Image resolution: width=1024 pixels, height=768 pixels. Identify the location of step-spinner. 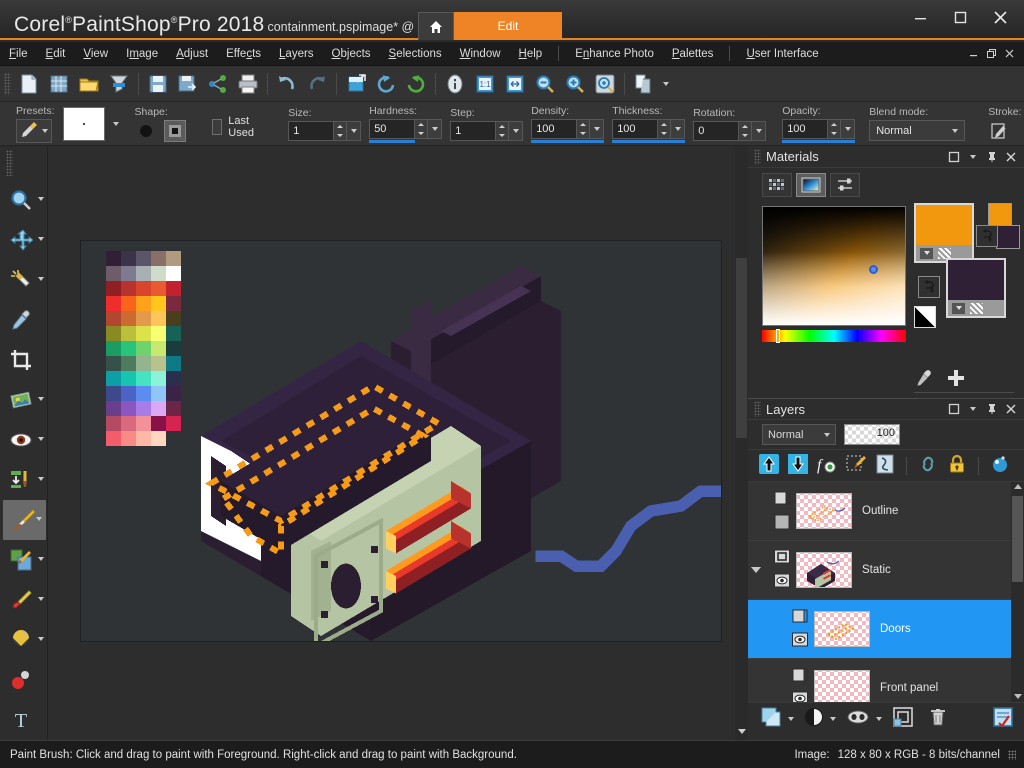
(503, 130).